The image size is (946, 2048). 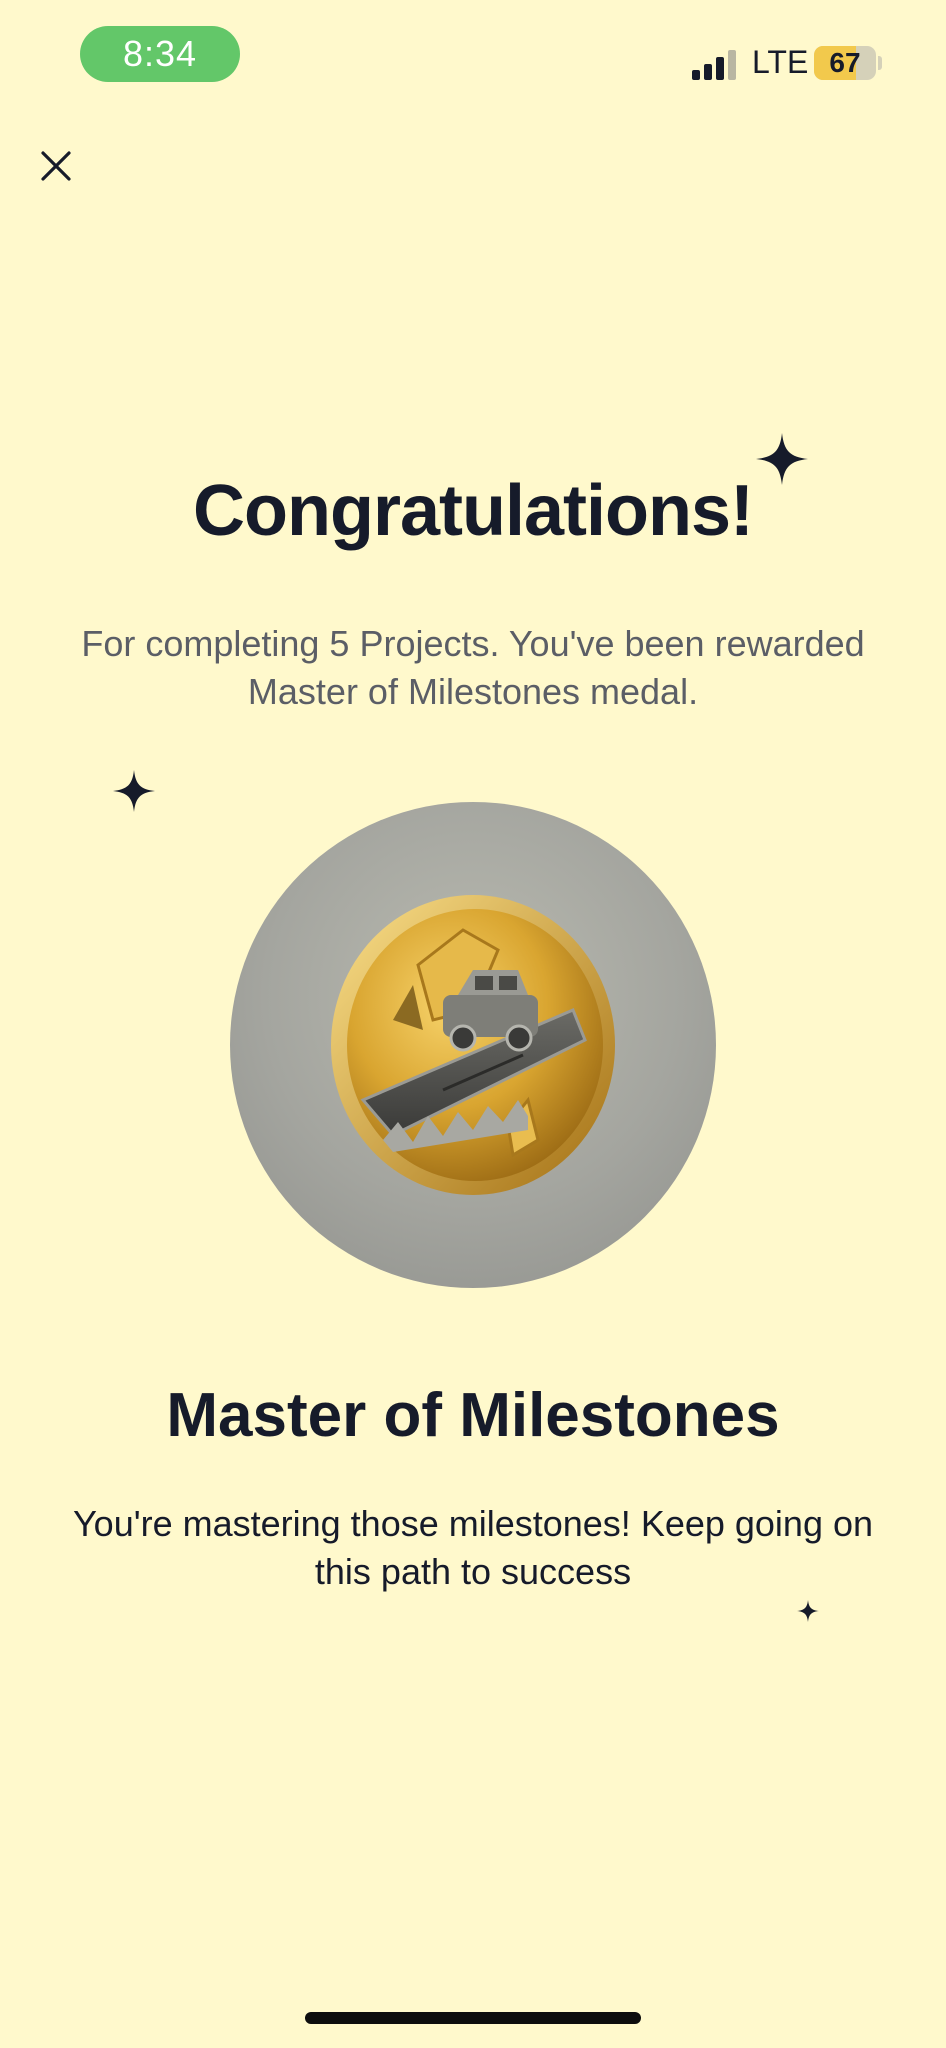 I want to click on close-icon, so click(x=56, y=166).